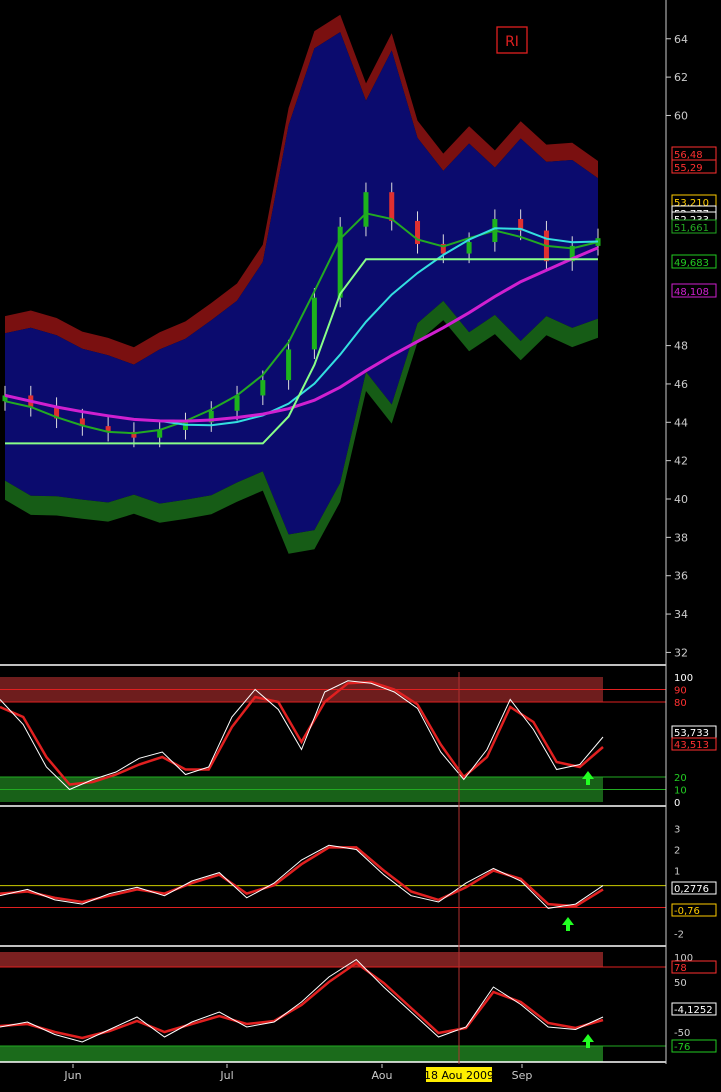 The height and width of the screenshot is (1092, 721). What do you see at coordinates (688, 155) in the screenshot?
I see `price-marker-label: 56,48` at bounding box center [688, 155].